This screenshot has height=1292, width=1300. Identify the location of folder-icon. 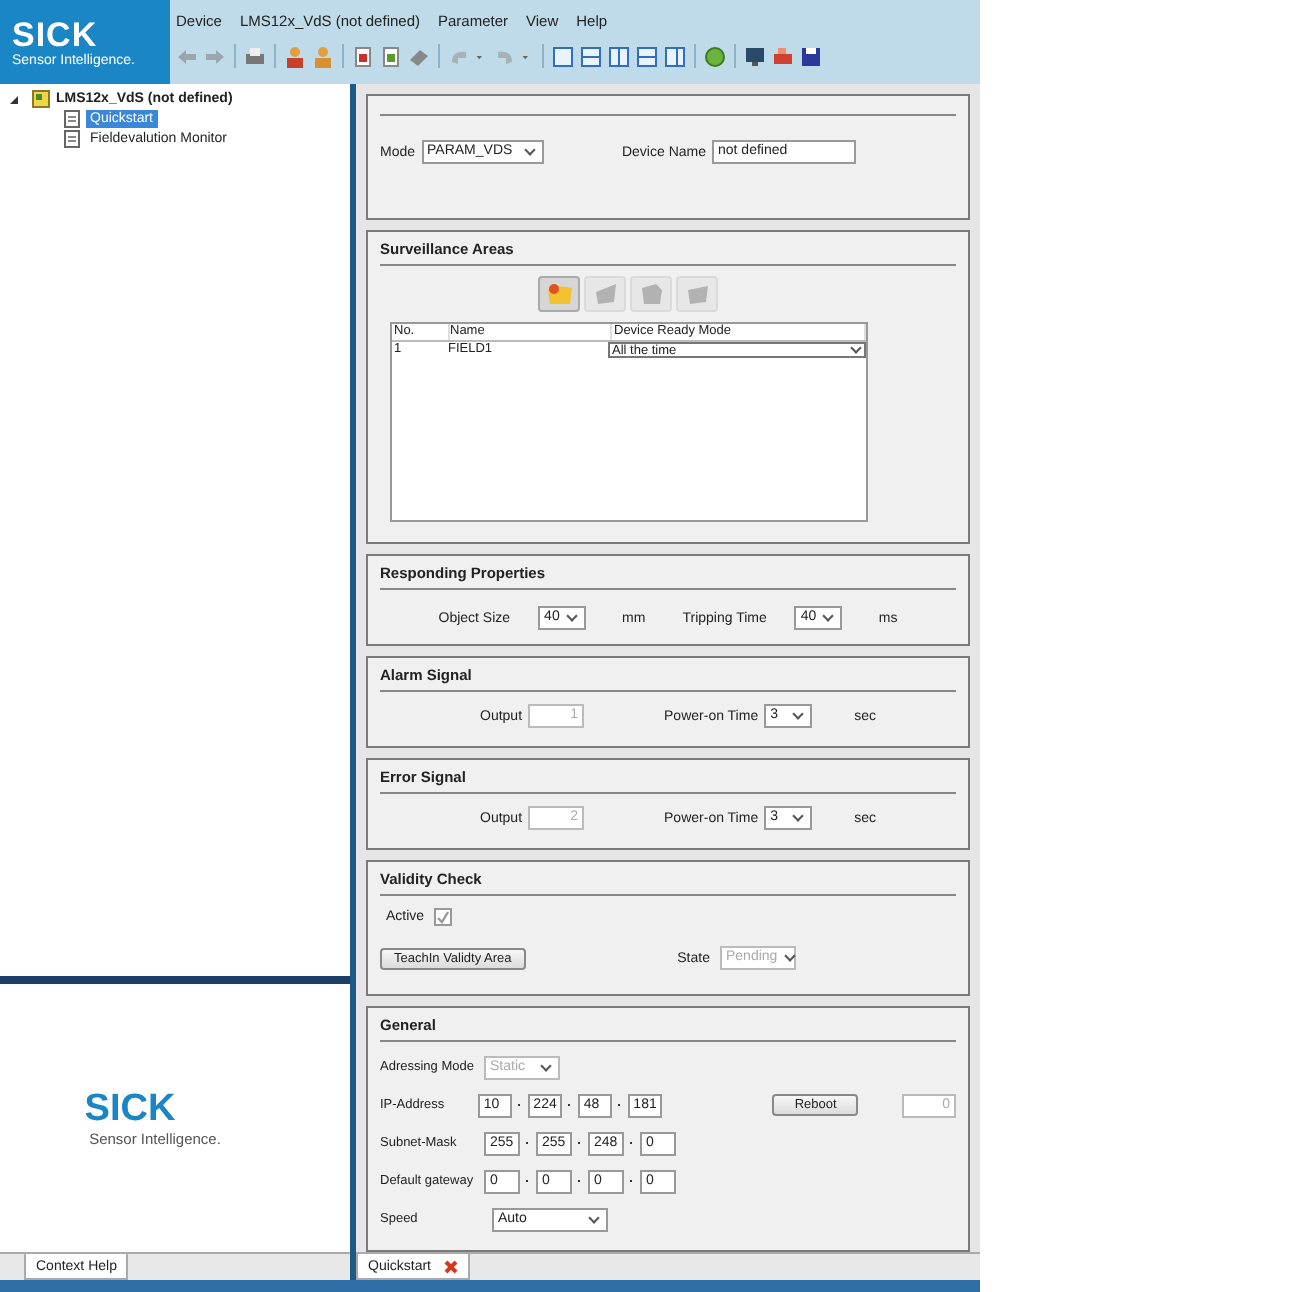
(559, 294).